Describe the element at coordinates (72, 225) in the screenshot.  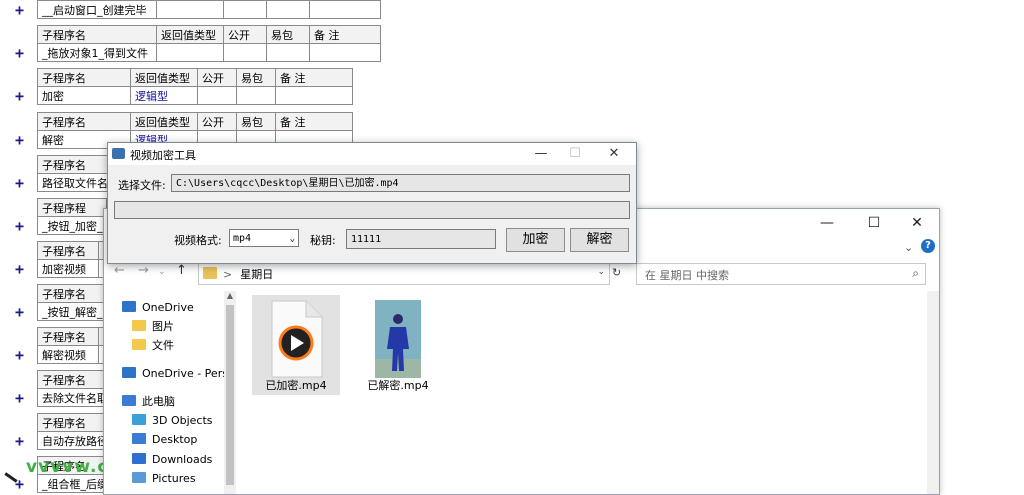
I see `table-cell: _按钮_加密_` at that location.